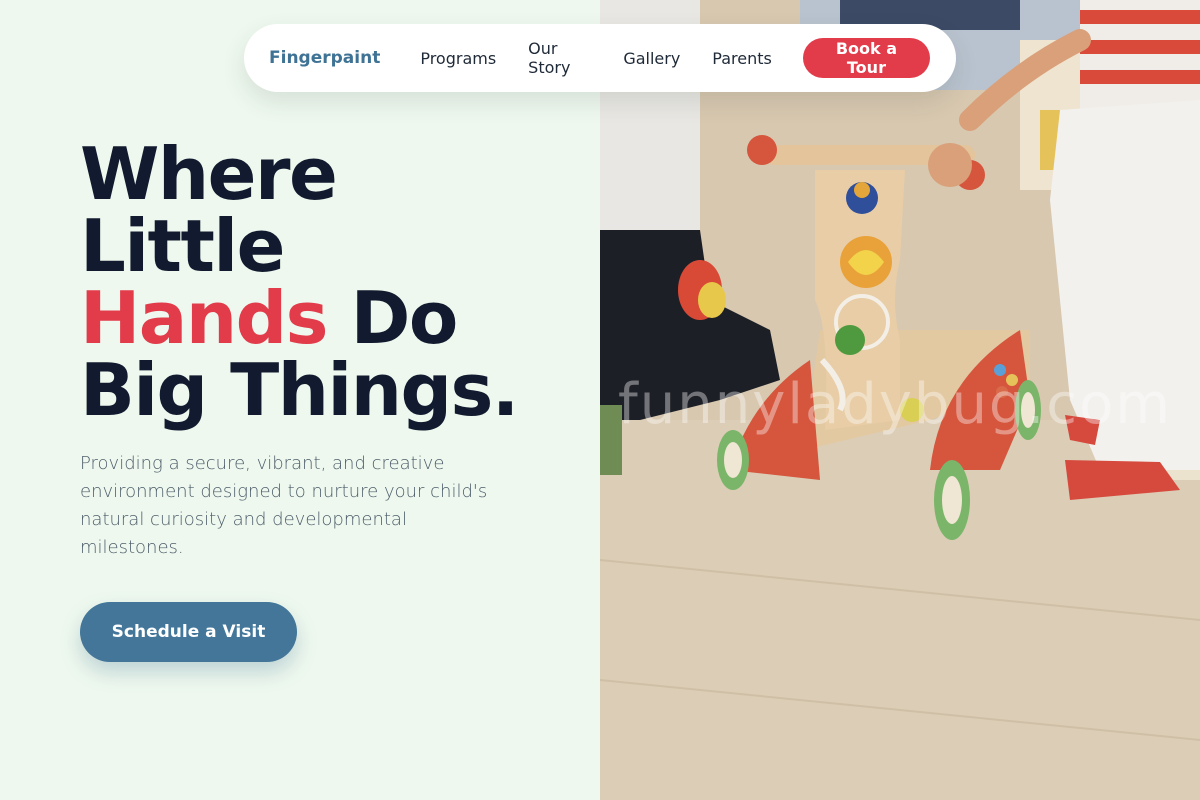 The image size is (1200, 800). I want to click on brand-logo: Fingerpaint, so click(324, 58).